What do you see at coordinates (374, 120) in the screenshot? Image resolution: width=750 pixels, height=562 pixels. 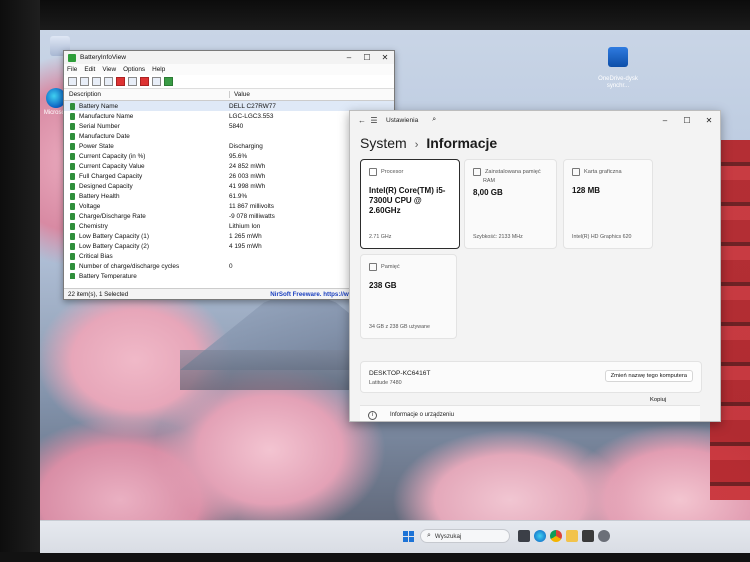 I see `hamburger-menu-icon: ☰` at bounding box center [374, 120].